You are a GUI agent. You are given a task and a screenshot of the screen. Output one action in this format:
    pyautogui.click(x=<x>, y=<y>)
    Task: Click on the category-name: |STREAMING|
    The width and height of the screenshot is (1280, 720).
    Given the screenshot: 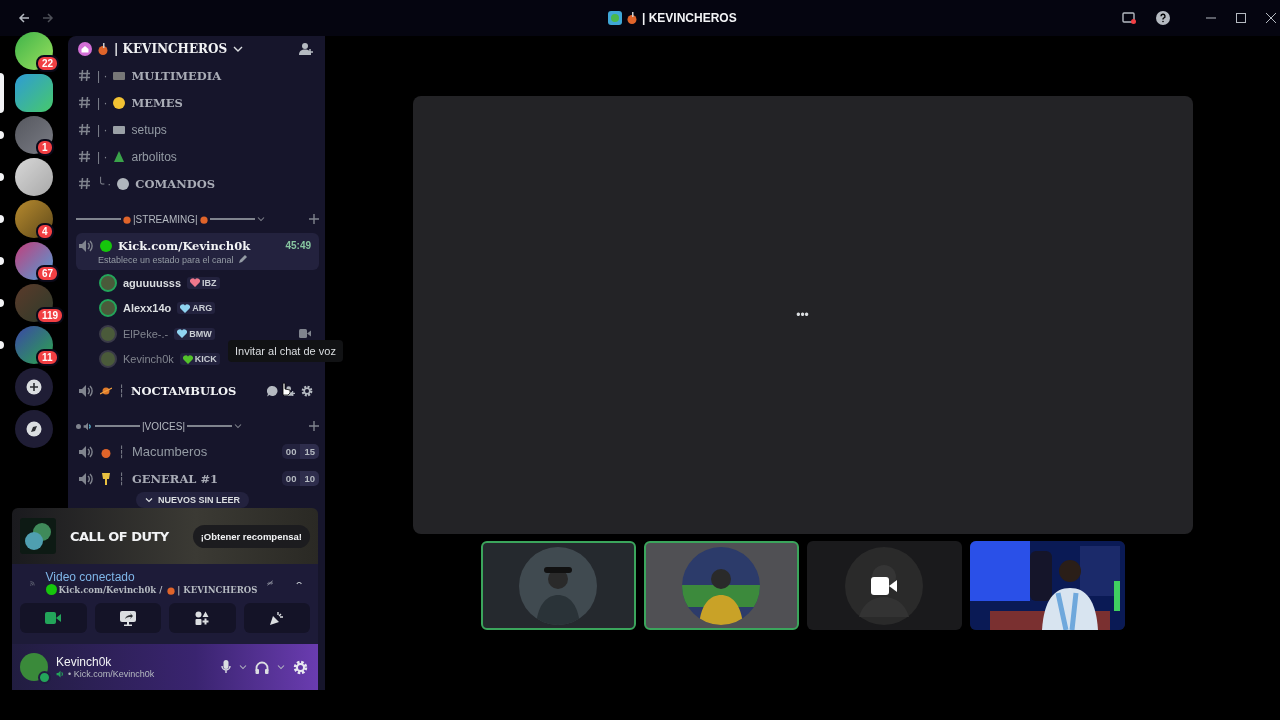 What is the action you would take?
    pyautogui.click(x=165, y=219)
    